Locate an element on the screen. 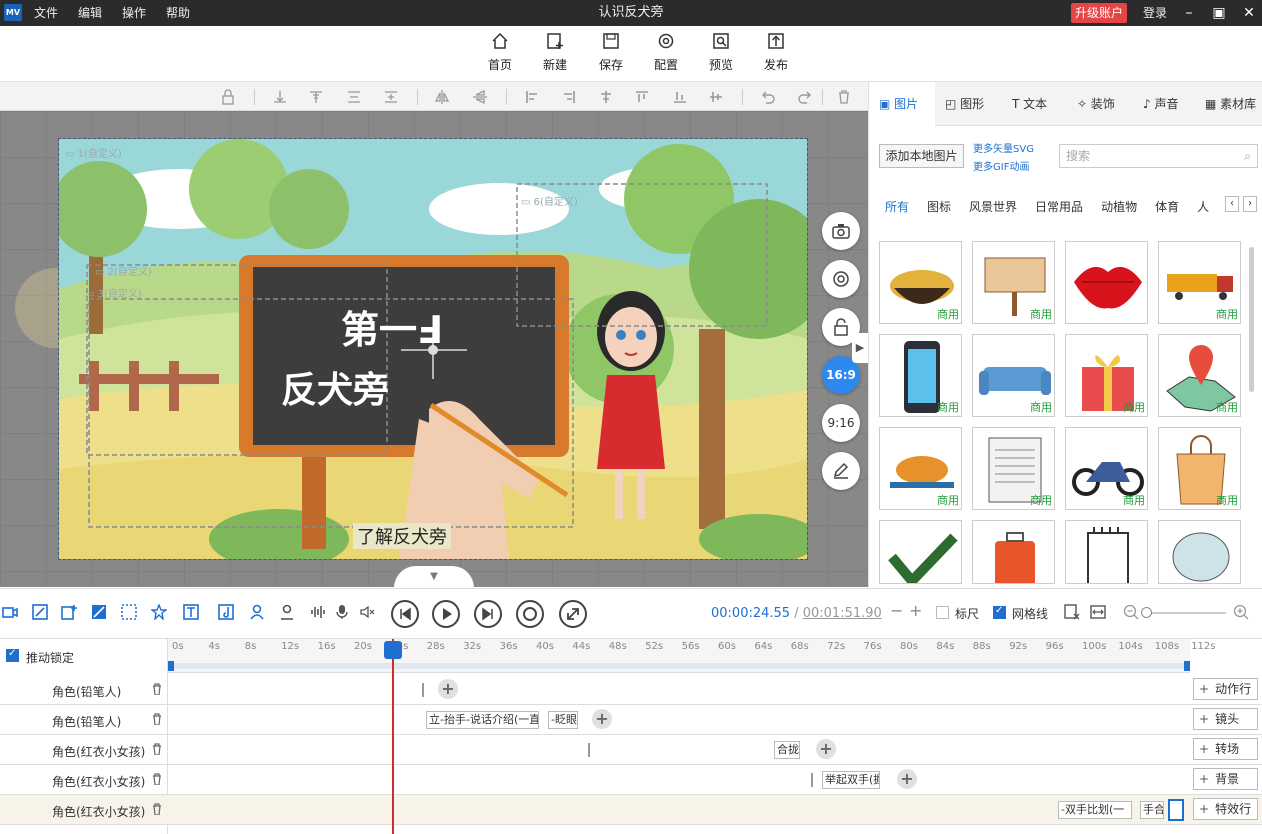 The image size is (1262, 834). timeline-collapse-handle: ▼ is located at coordinates (434, 576).